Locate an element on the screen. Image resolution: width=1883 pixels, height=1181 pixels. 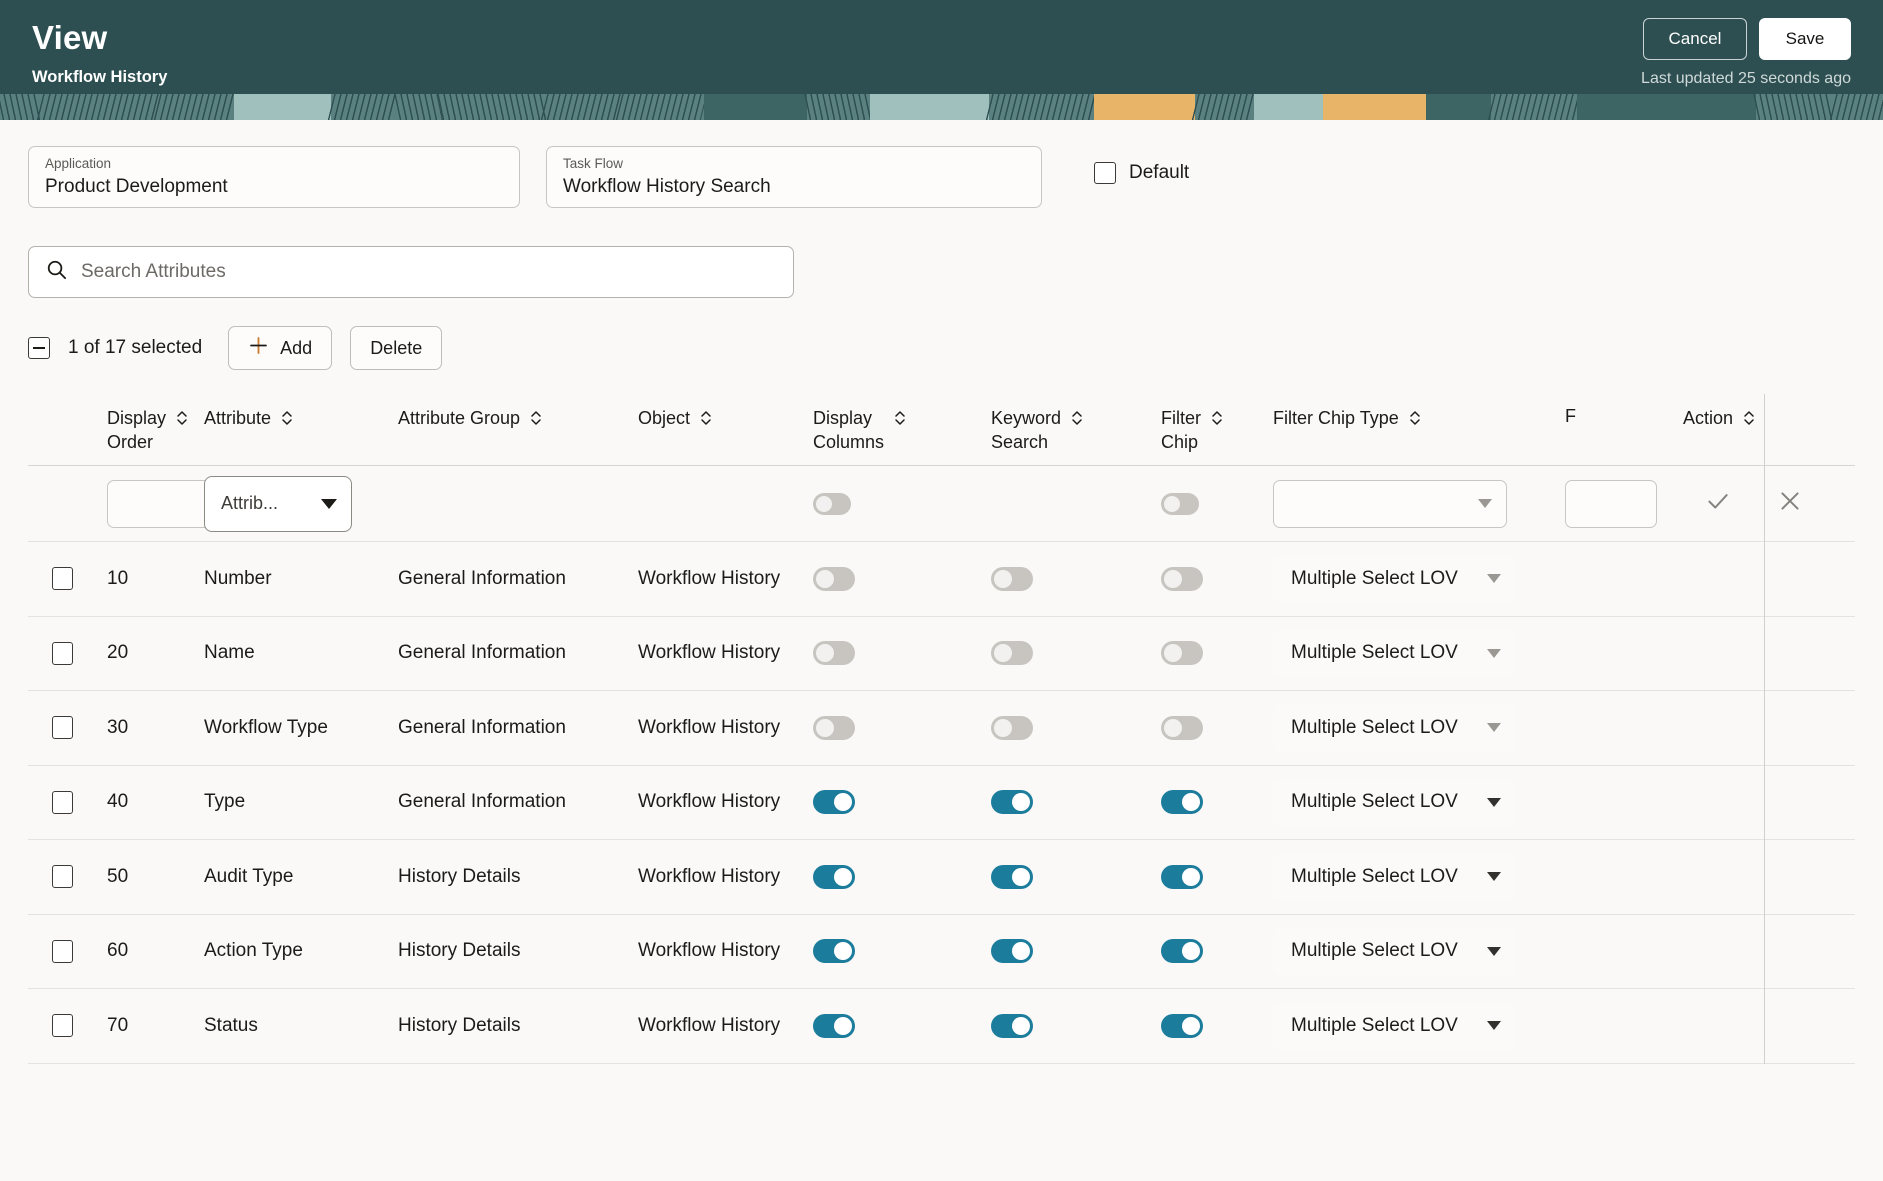
column-header-action: Action is located at coordinates (1774, 420).